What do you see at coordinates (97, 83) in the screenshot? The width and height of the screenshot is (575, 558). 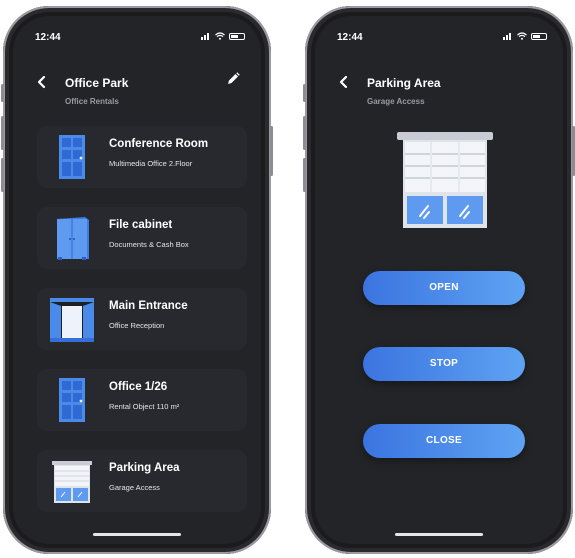 I see `page-title: Office Park` at bounding box center [97, 83].